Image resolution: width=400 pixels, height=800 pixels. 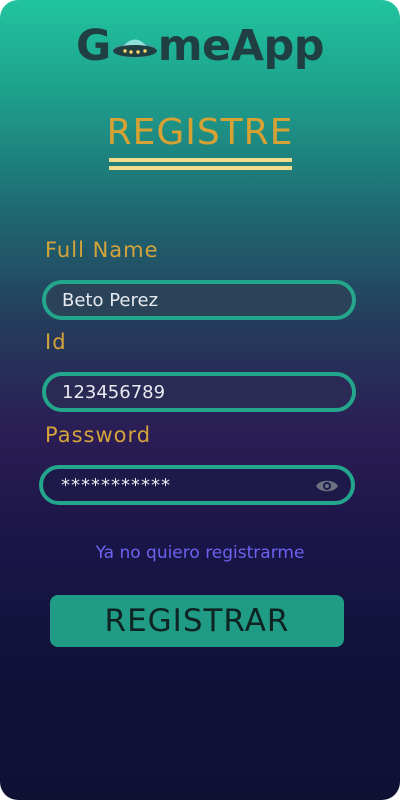 What do you see at coordinates (116, 485) in the screenshot?
I see `password-value: ***********` at bounding box center [116, 485].